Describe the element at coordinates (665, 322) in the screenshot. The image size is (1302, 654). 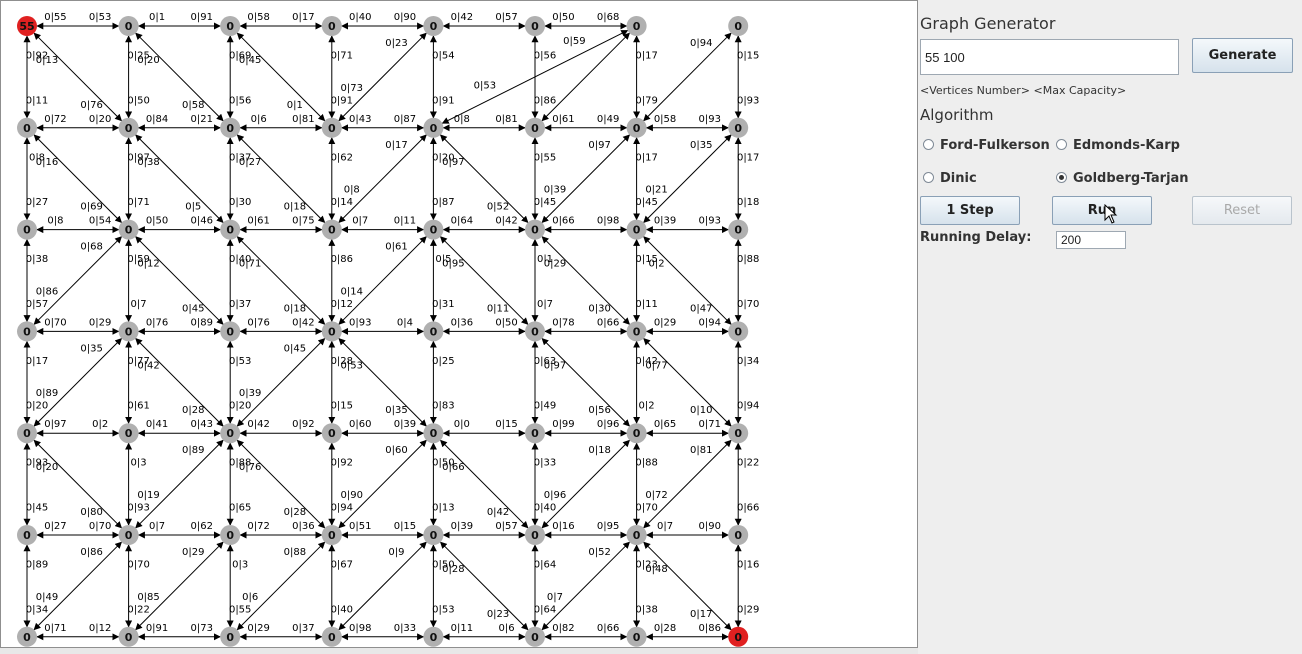
I see `edge-flow-label: 0|29` at that location.